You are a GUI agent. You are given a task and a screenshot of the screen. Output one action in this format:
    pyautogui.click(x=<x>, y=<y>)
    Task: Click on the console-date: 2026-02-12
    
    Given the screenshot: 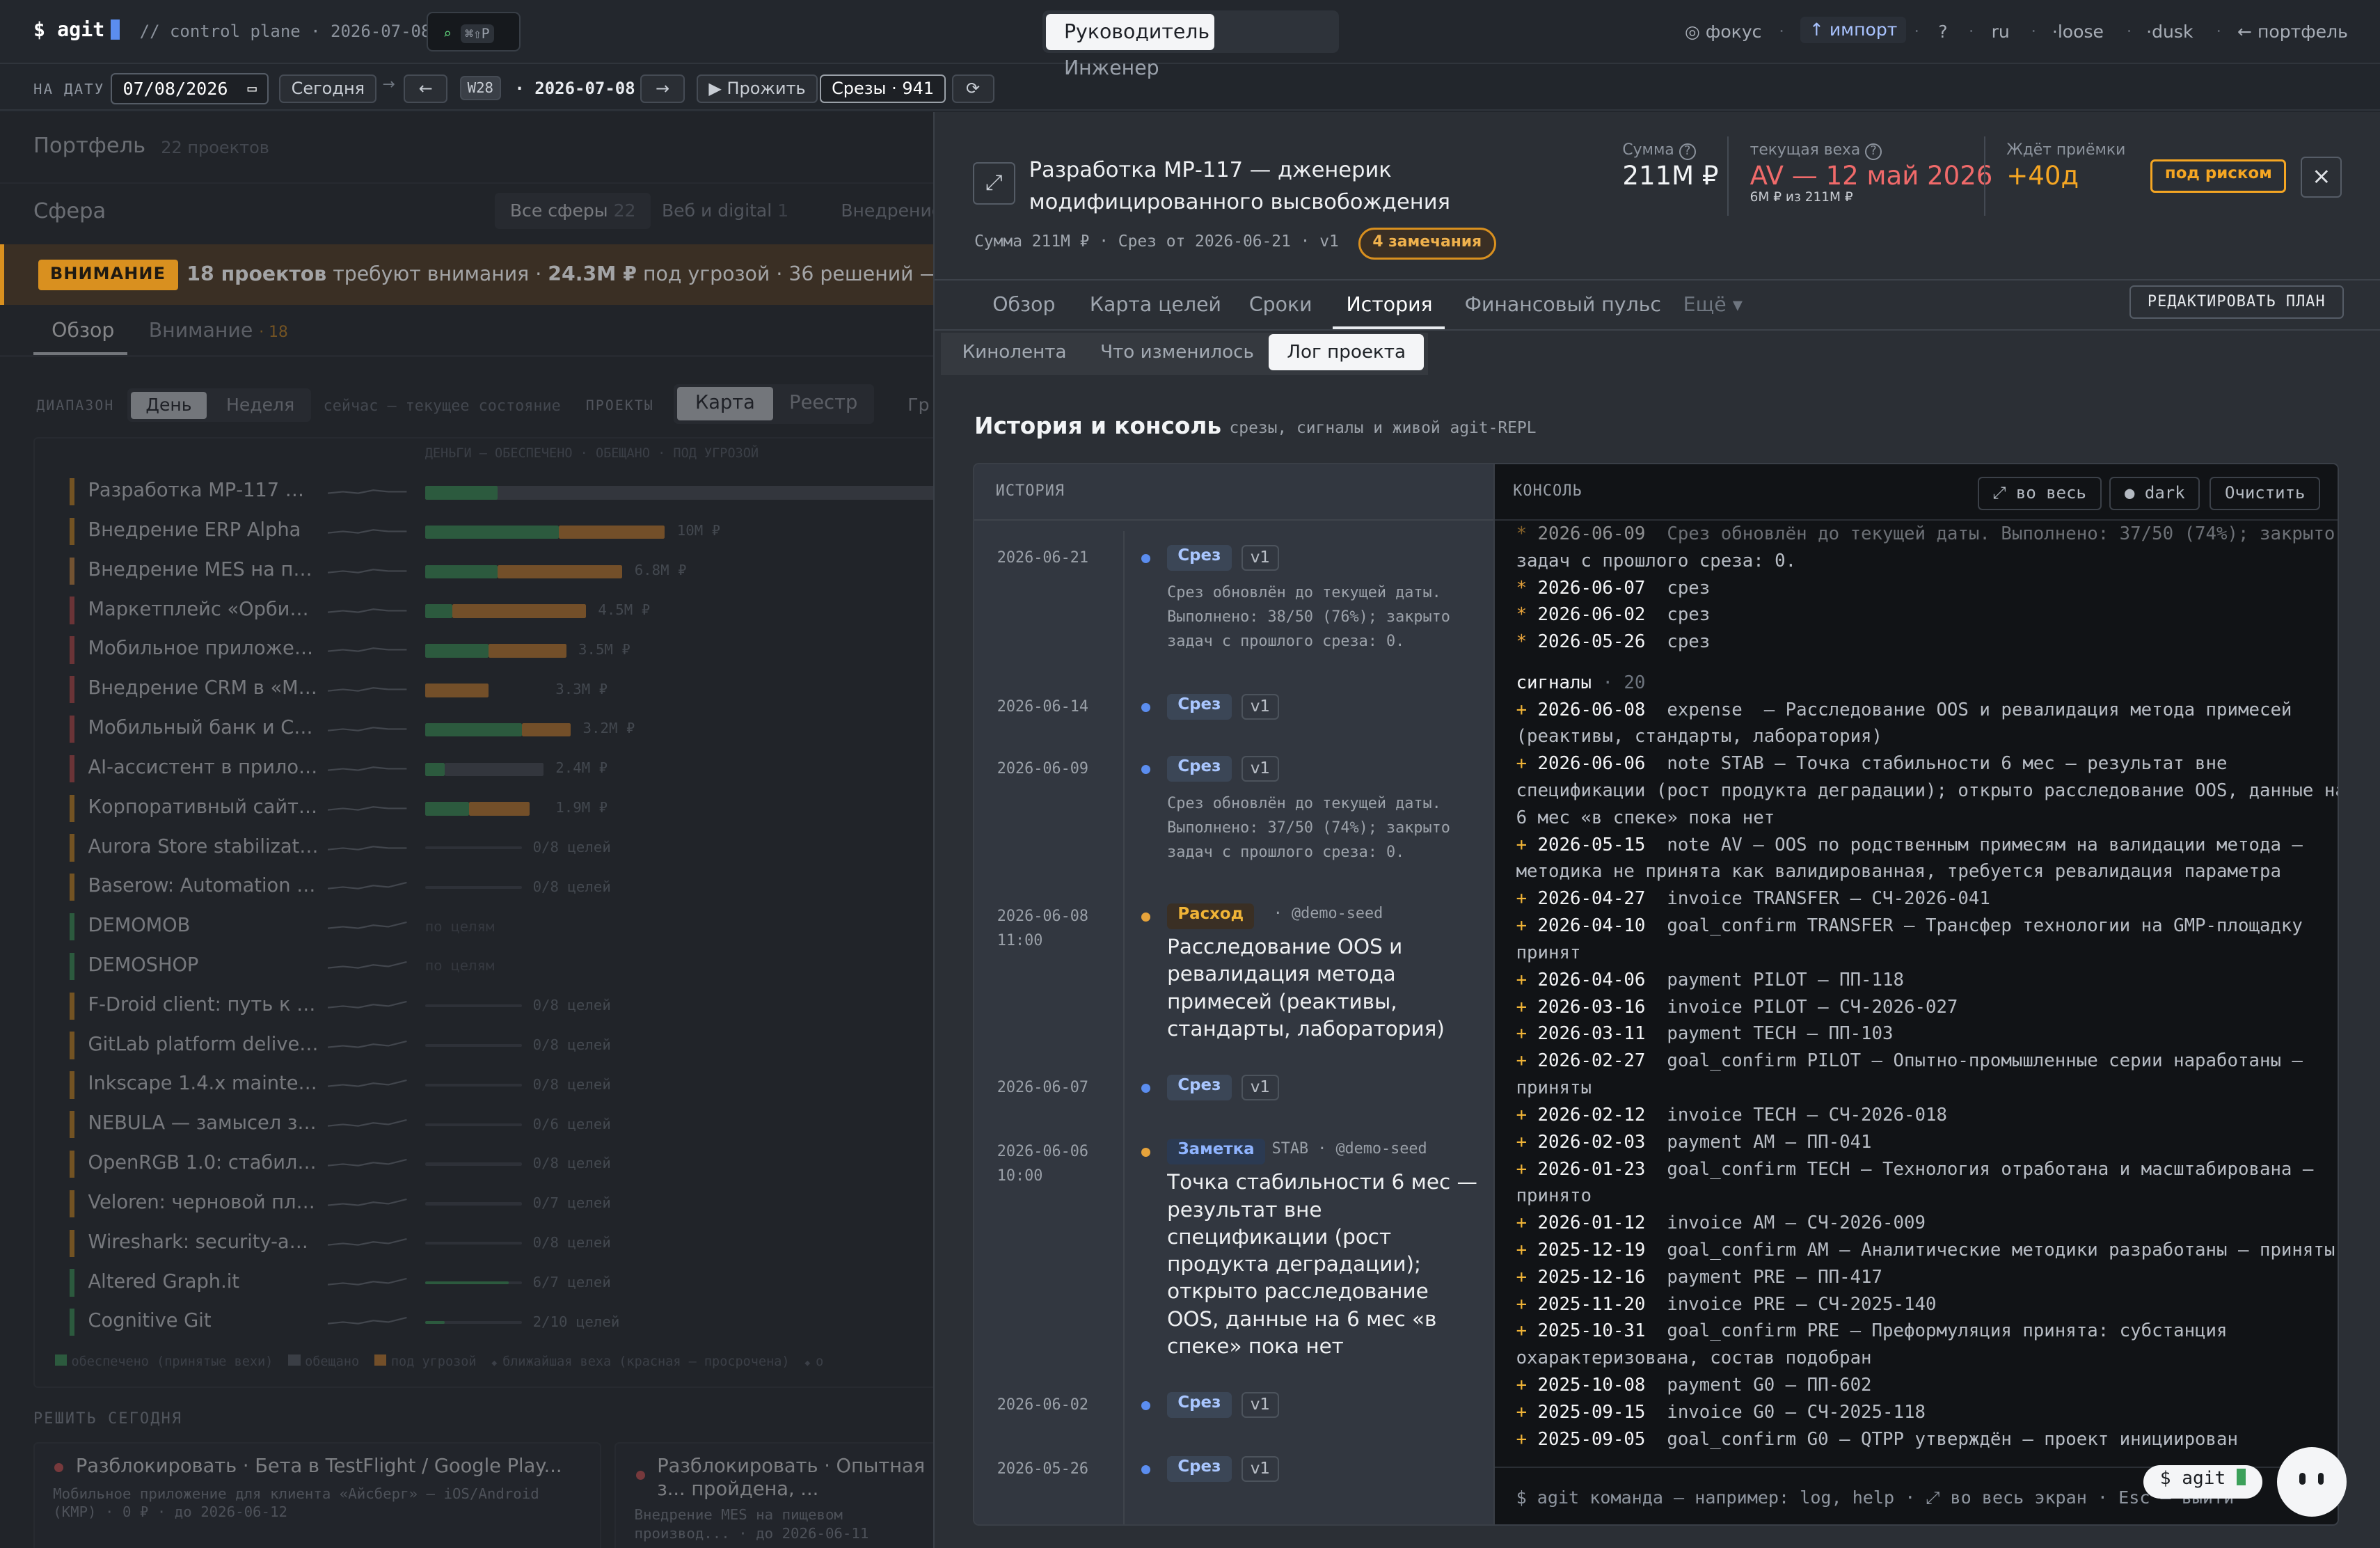 What is the action you would take?
    pyautogui.click(x=1592, y=1115)
    